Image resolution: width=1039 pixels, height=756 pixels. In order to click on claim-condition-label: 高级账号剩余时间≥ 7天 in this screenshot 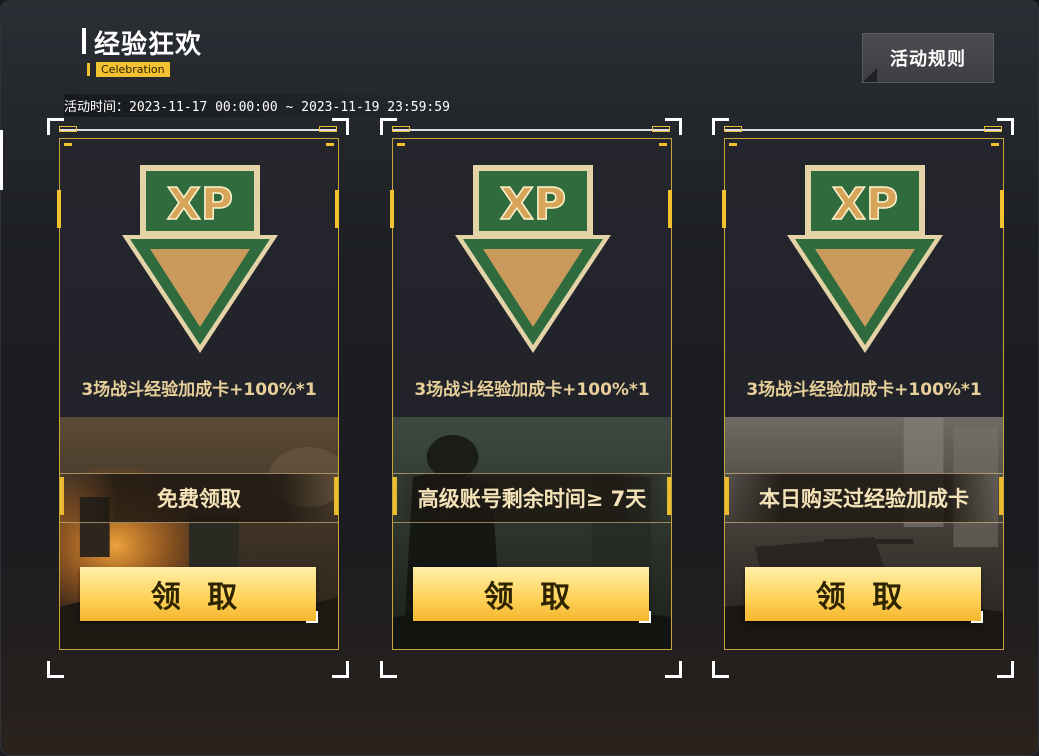, I will do `click(532, 499)`.